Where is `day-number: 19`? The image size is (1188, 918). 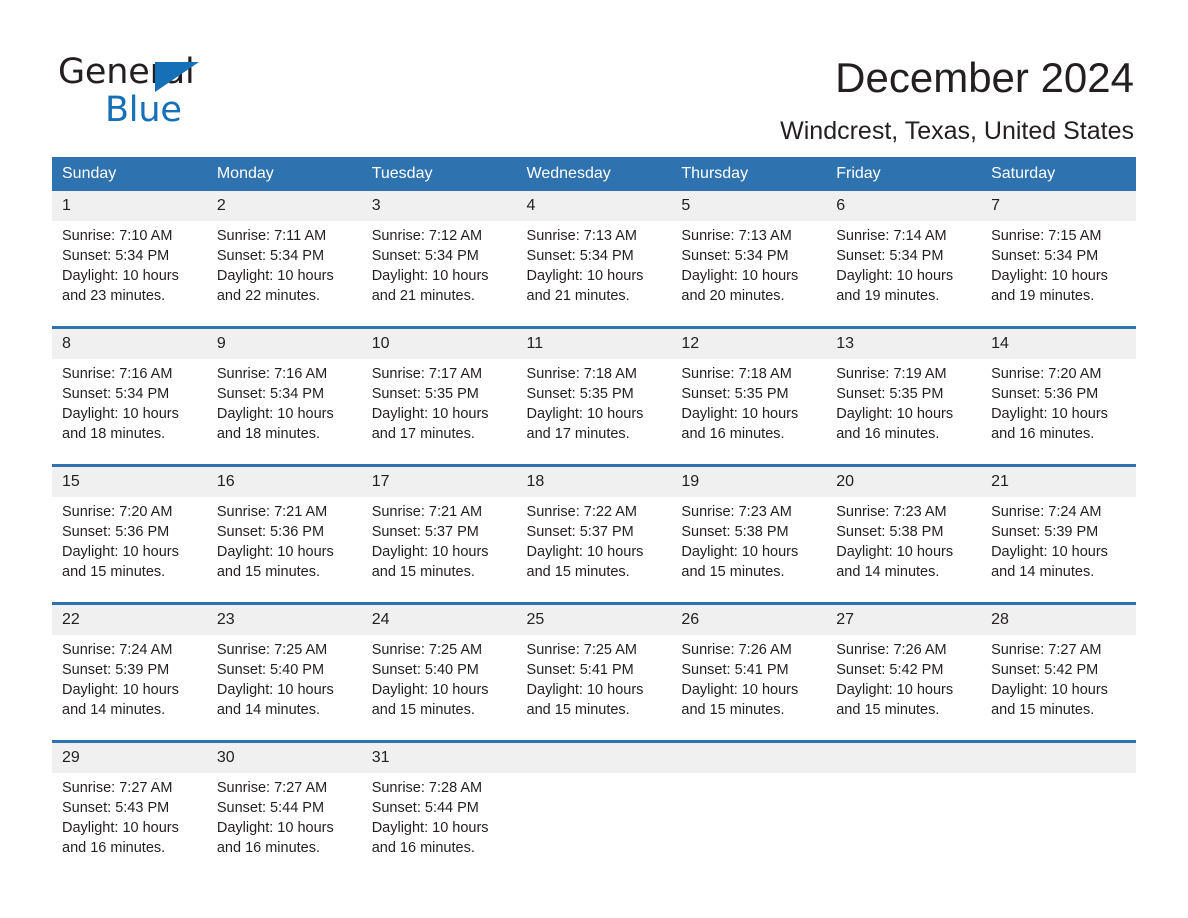 day-number: 19 is located at coordinates (749, 480).